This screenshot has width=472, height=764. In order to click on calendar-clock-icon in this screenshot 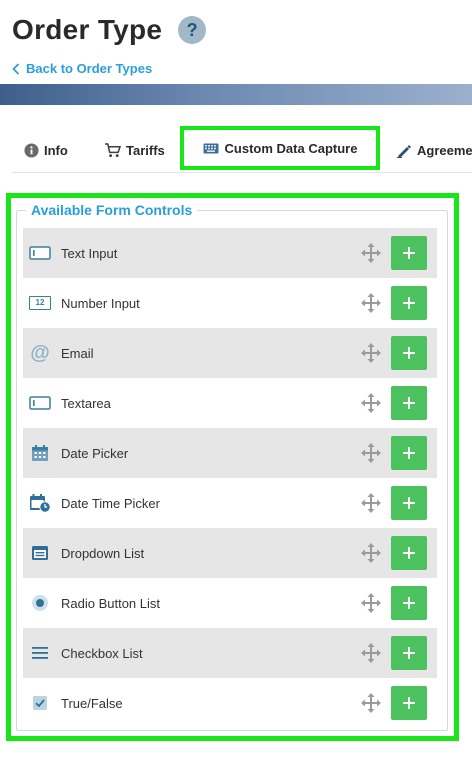, I will do `click(40, 503)`.